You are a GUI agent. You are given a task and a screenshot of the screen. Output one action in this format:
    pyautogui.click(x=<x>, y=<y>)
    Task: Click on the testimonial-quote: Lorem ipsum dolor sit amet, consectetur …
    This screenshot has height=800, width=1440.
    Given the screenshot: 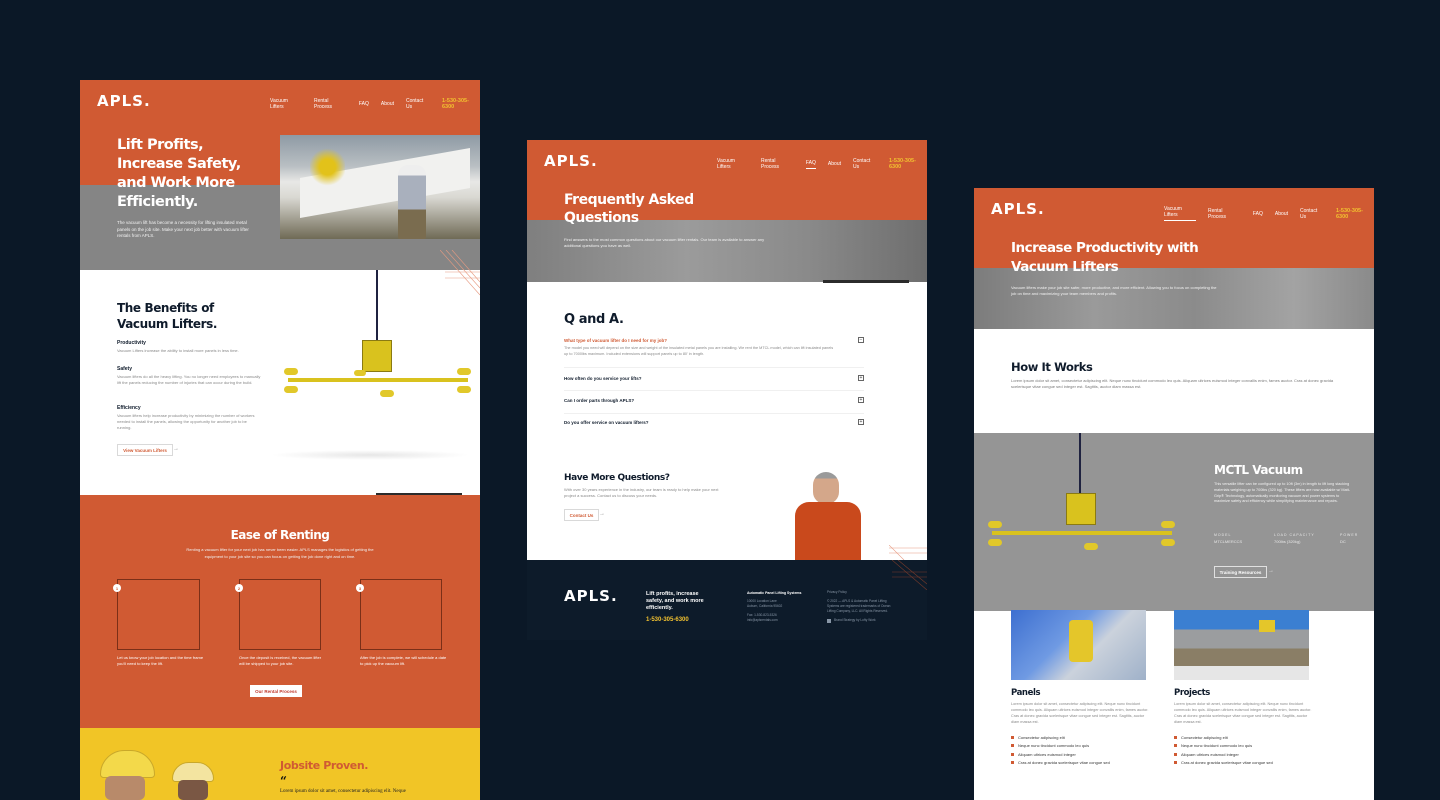 What is the action you would take?
    pyautogui.click(x=343, y=791)
    